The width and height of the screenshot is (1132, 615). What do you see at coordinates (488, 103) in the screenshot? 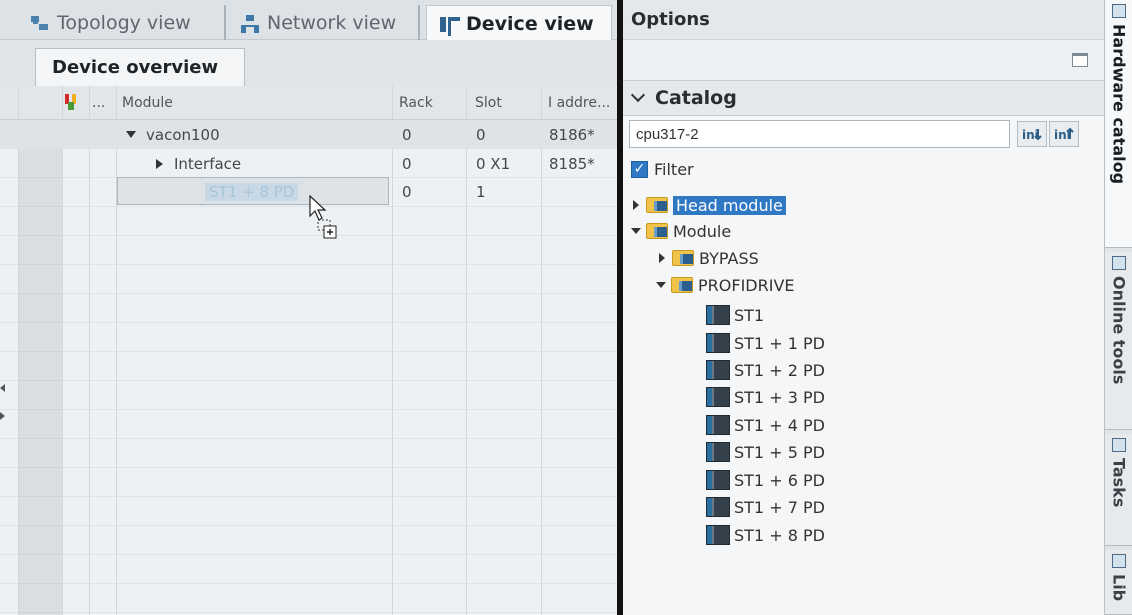
I see `column-slot: Slot` at bounding box center [488, 103].